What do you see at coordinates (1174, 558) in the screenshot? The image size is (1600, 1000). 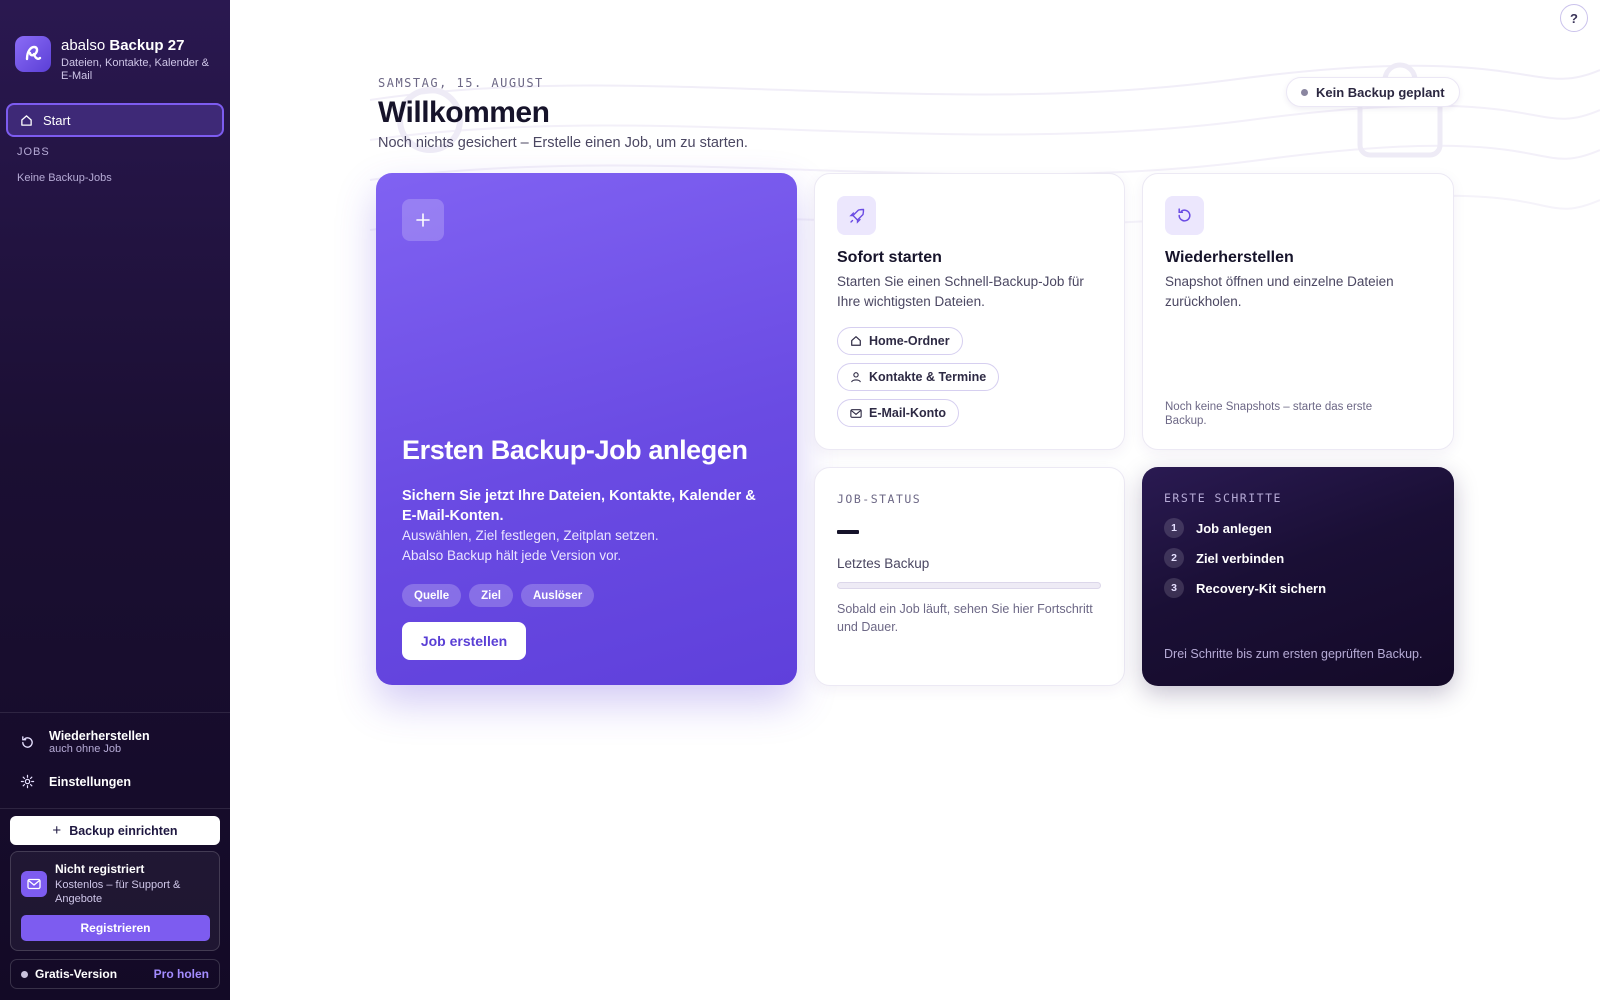 I see `step-number: 2` at bounding box center [1174, 558].